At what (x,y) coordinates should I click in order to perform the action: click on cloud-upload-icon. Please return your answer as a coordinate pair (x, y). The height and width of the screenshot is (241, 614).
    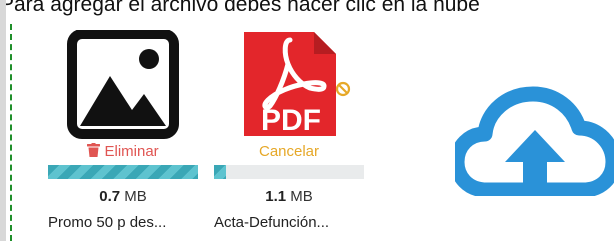
    Looking at the image, I should click on (534, 141).